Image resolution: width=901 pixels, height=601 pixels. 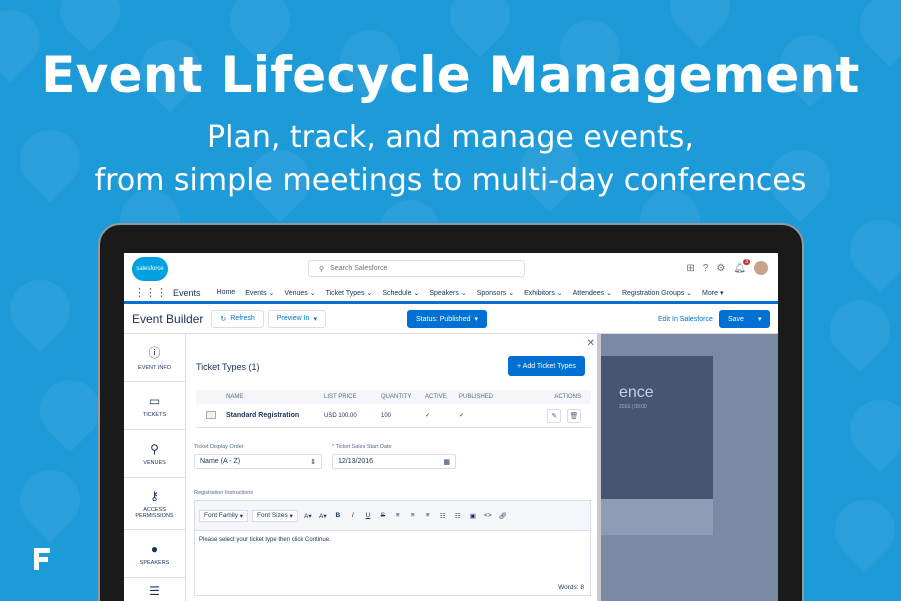 What do you see at coordinates (386, 415) in the screenshot?
I see `row-quantity: 100` at bounding box center [386, 415].